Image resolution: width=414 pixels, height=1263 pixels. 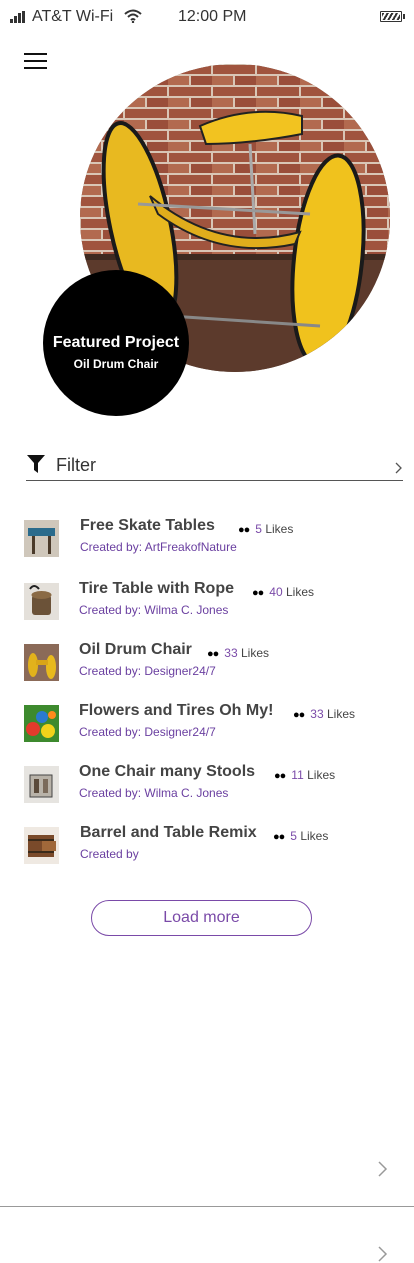 What do you see at coordinates (158, 547) in the screenshot?
I see `project-creator: Created by: ArtFreakofNature` at bounding box center [158, 547].